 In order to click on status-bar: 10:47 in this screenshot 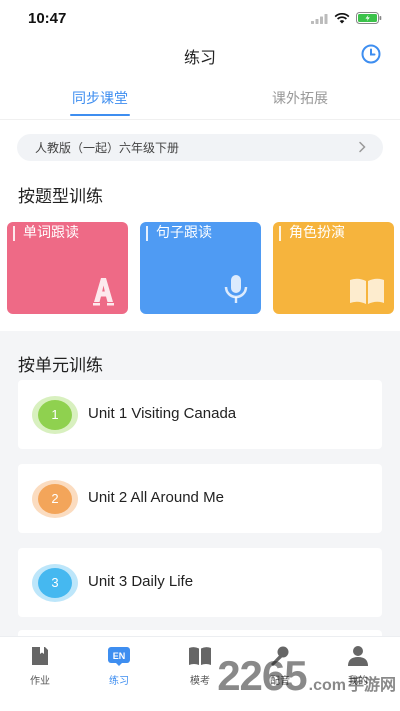, I will do `click(200, 19)`.